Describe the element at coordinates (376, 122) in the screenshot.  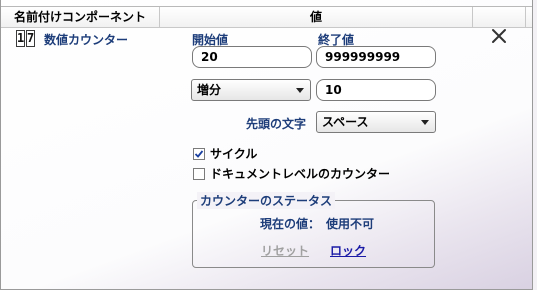
I see `prefix-select: スペース` at that location.